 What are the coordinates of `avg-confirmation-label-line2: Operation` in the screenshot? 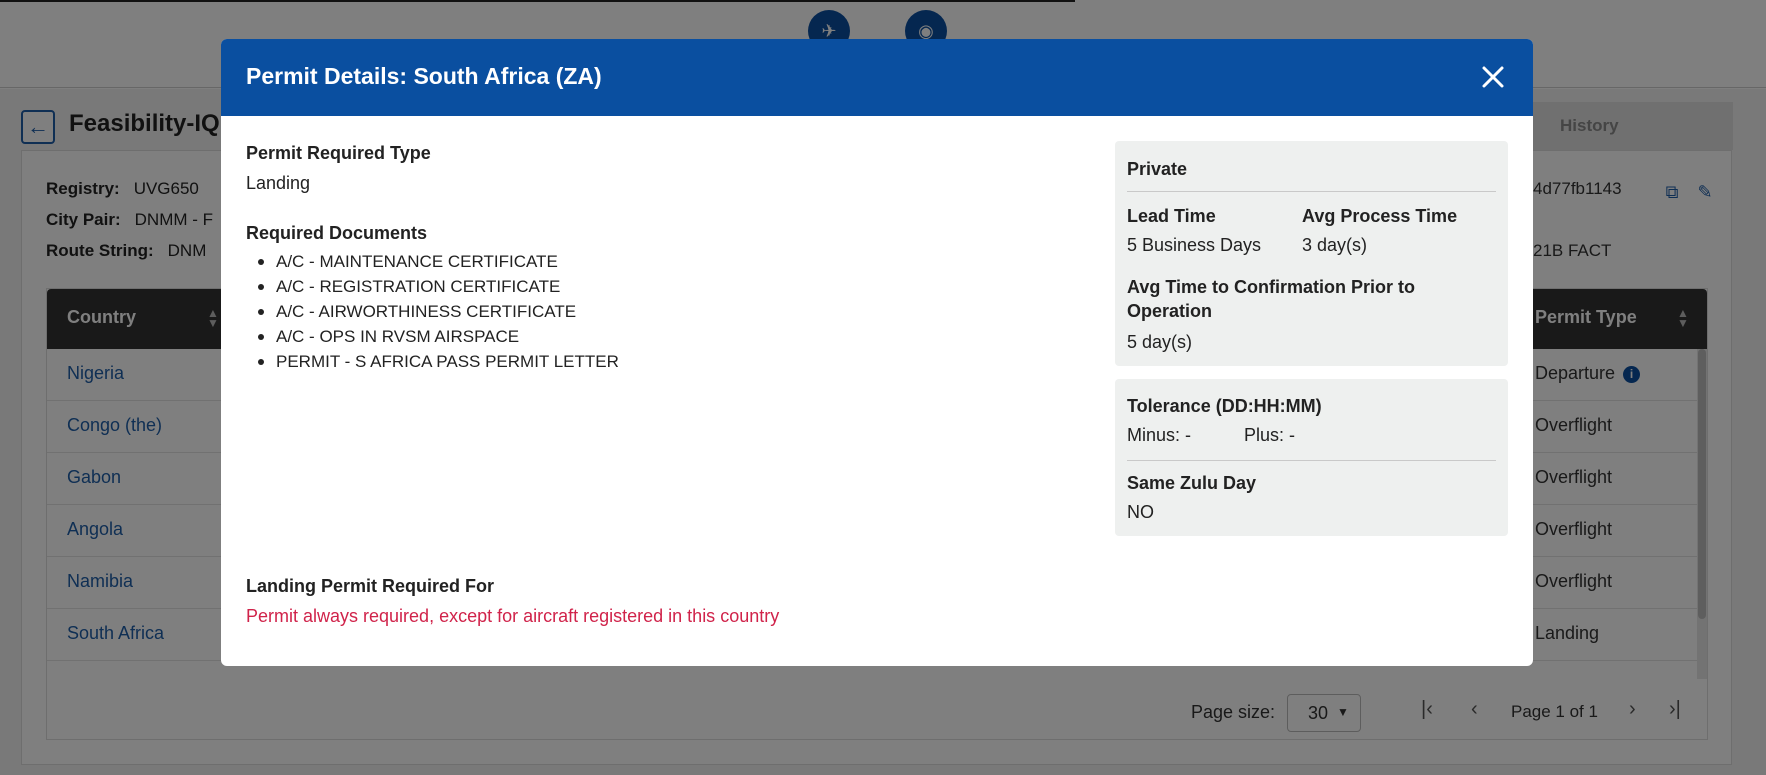 It's located at (1170, 311).